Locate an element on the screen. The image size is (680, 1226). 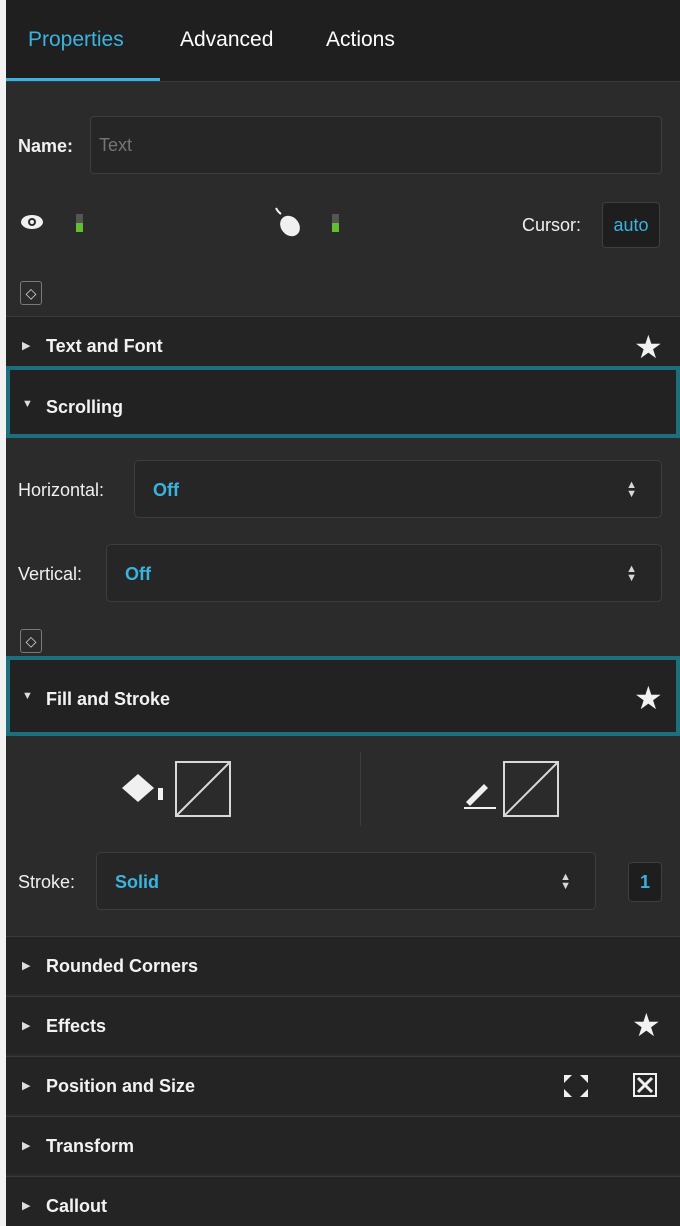
tab-bar: Properties Advanced Actions is located at coordinates (343, 41).